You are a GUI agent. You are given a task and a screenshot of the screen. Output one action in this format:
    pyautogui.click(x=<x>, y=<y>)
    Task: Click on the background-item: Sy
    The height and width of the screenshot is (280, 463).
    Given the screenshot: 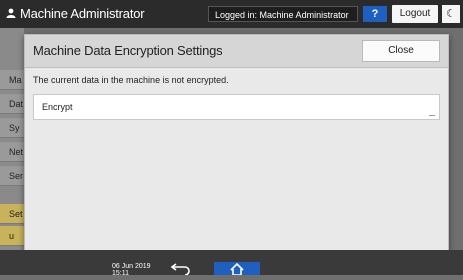 What is the action you would take?
    pyautogui.click(x=12, y=128)
    